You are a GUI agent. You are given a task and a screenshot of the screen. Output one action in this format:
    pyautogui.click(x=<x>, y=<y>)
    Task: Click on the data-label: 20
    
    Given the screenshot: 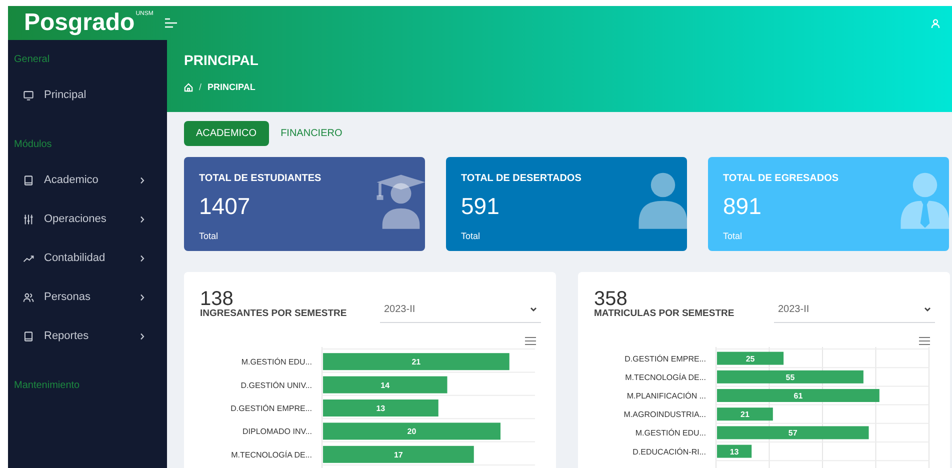 What is the action you would take?
    pyautogui.click(x=411, y=431)
    